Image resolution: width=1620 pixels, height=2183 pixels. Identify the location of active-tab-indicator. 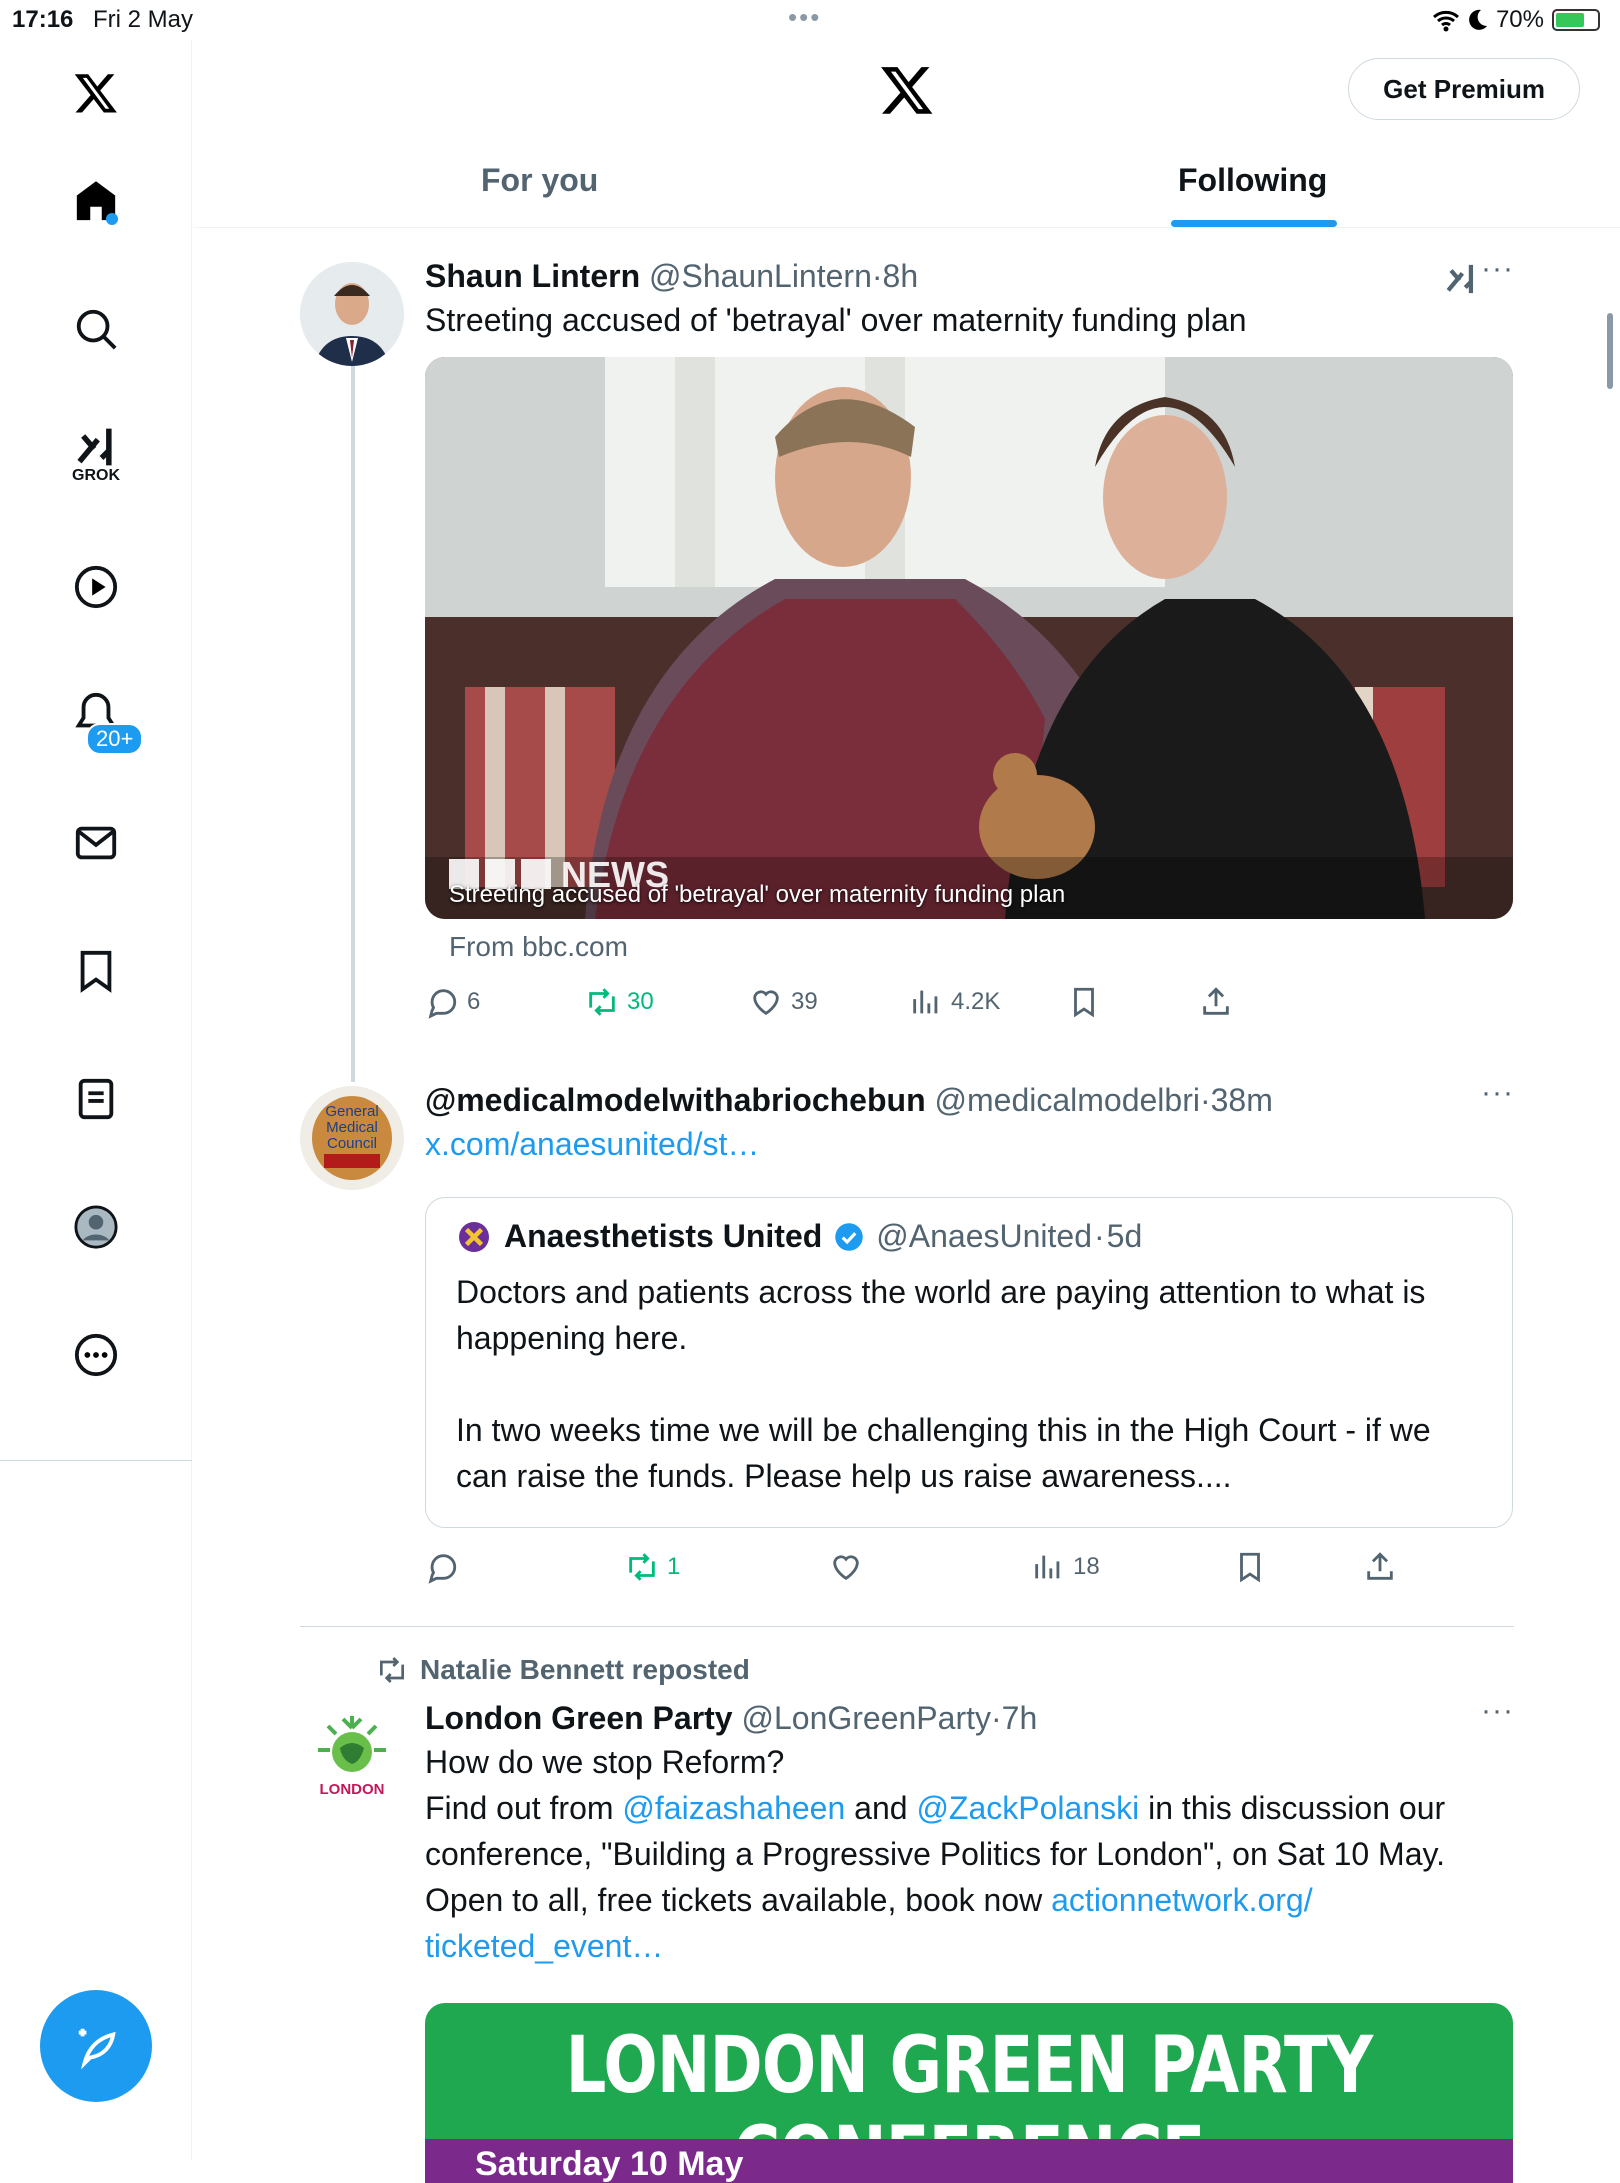
(1254, 223).